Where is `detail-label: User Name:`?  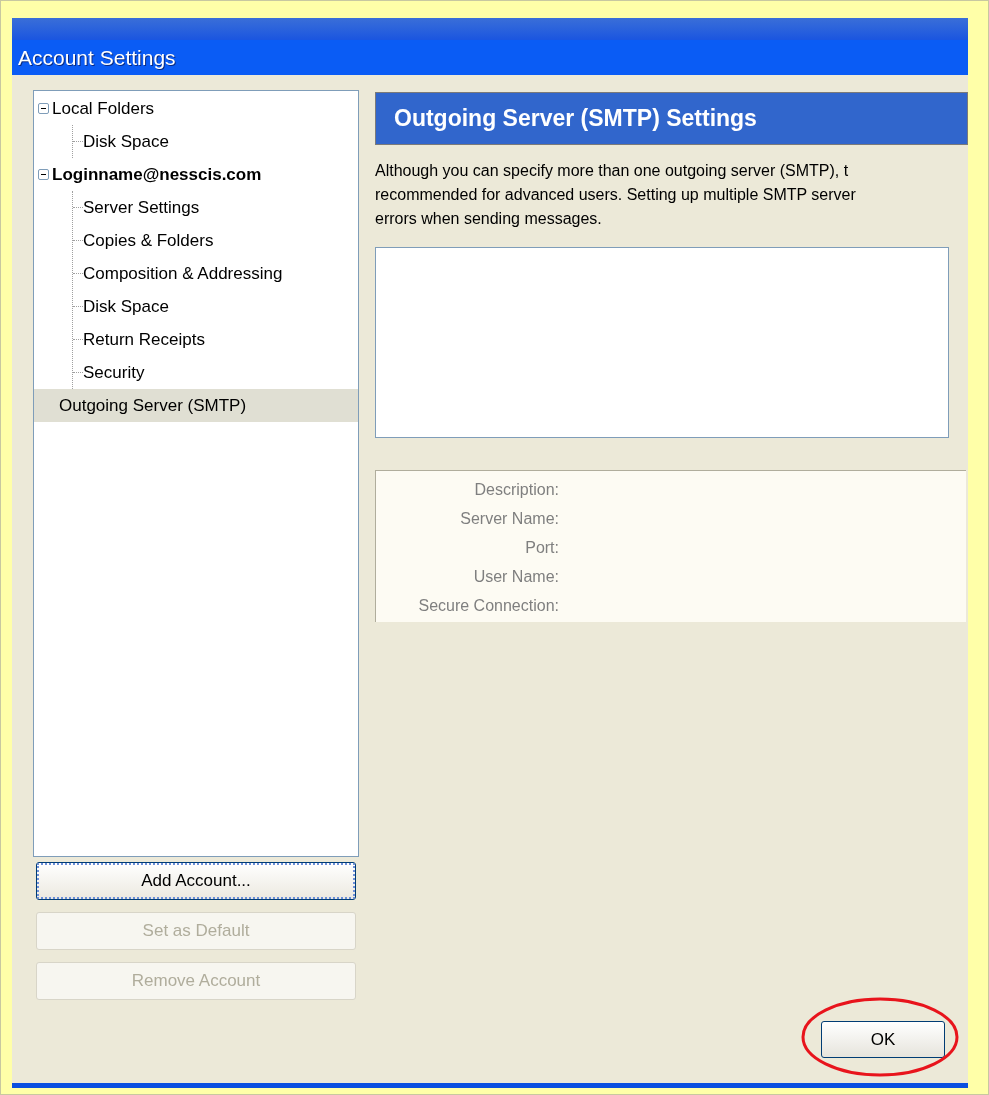 detail-label: User Name: is located at coordinates (516, 577).